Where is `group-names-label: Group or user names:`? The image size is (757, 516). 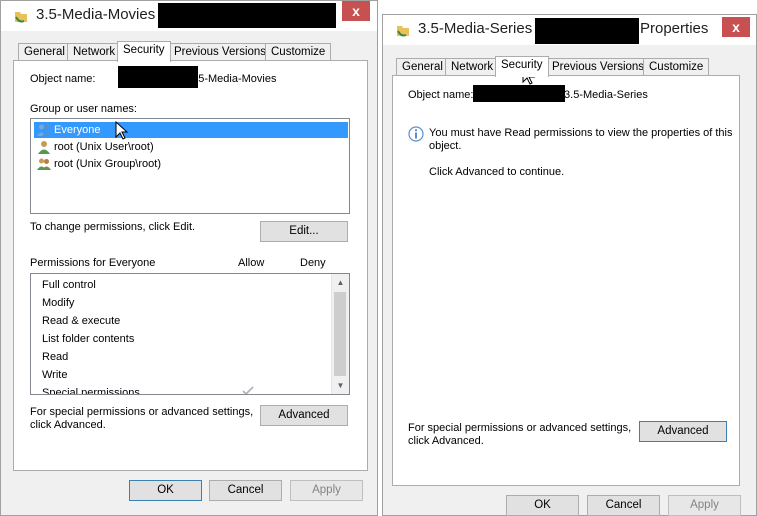
group-names-label: Group or user names: is located at coordinates (83, 109).